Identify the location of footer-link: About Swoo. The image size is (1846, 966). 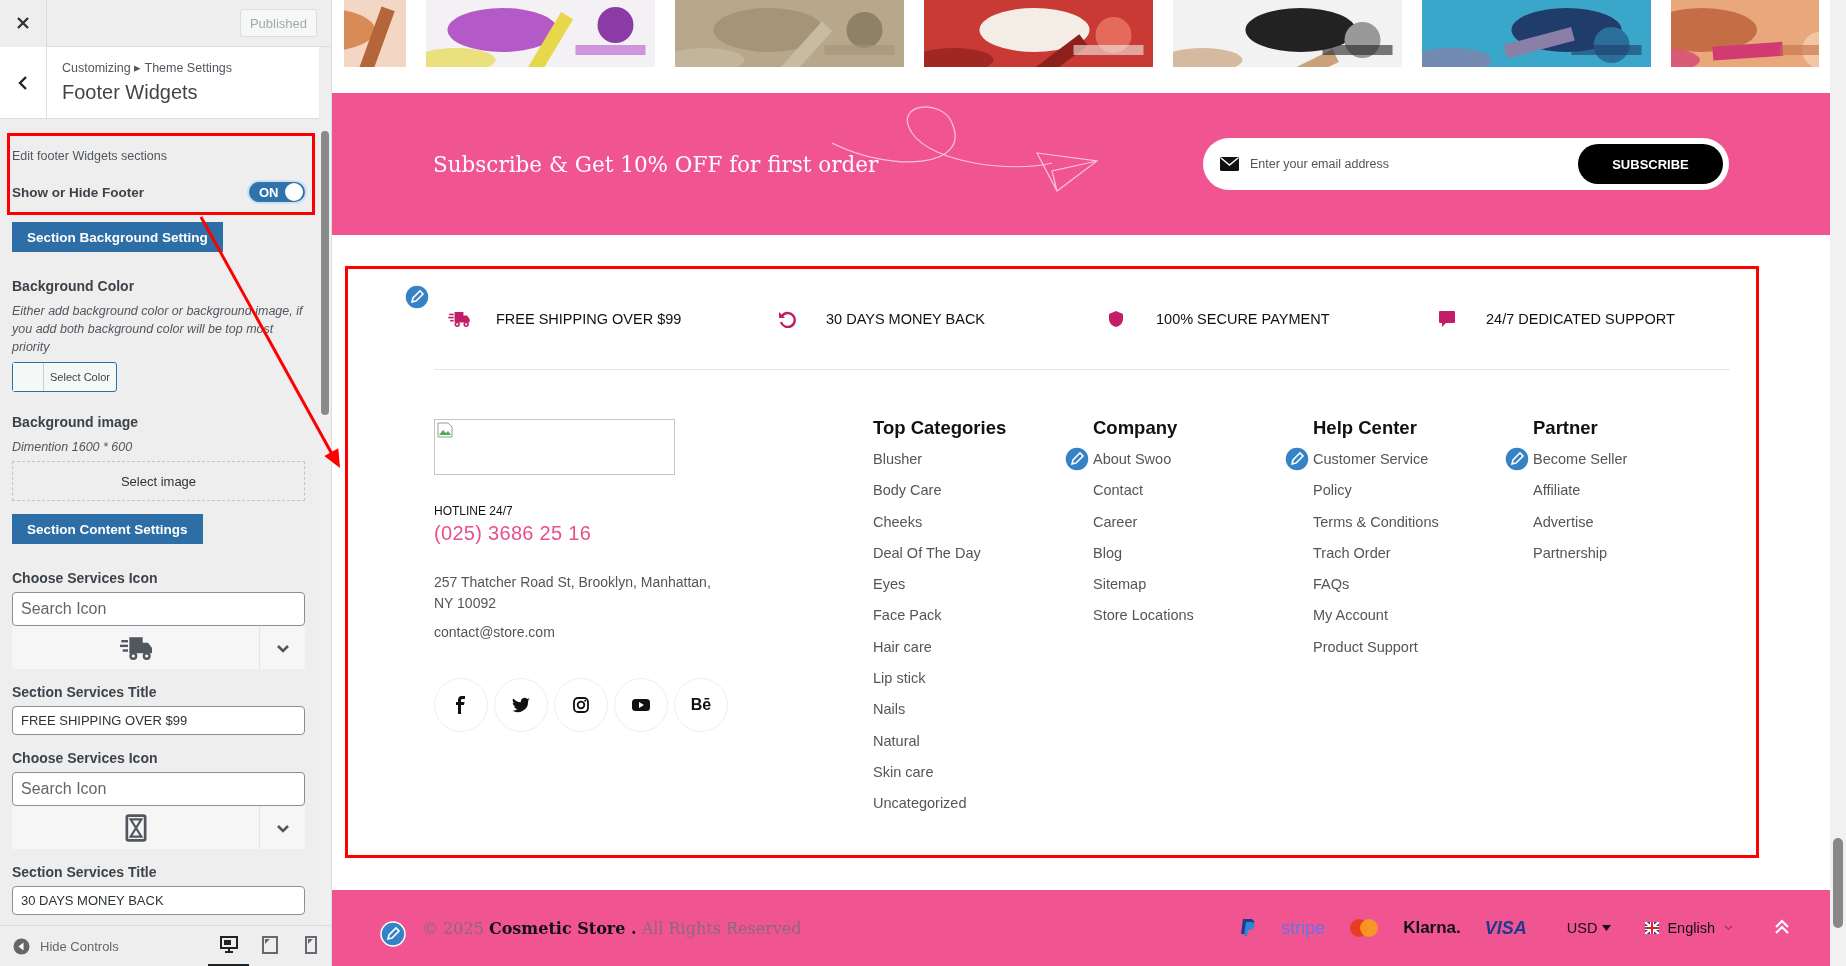
(1132, 460).